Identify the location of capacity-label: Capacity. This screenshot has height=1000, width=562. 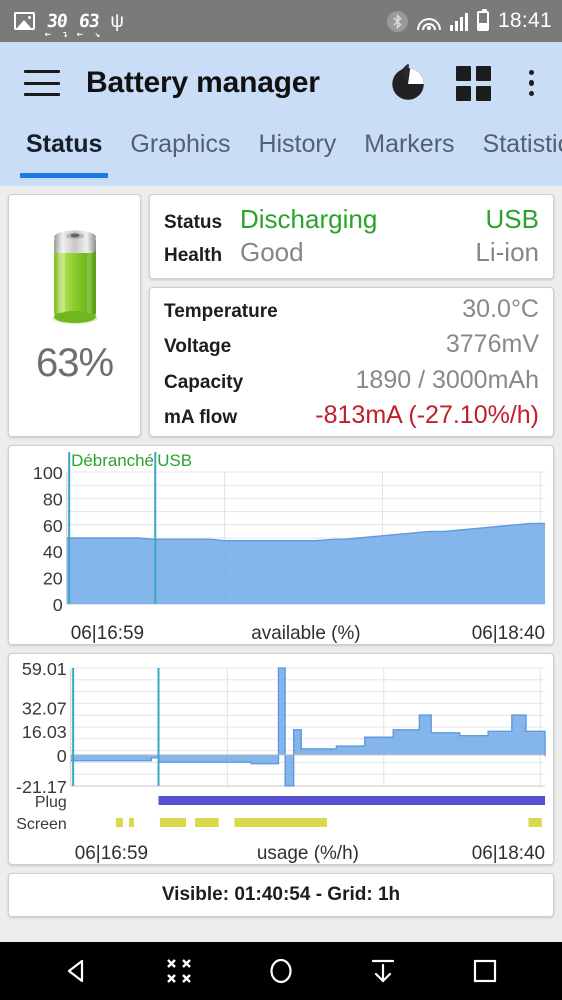
(204, 382).